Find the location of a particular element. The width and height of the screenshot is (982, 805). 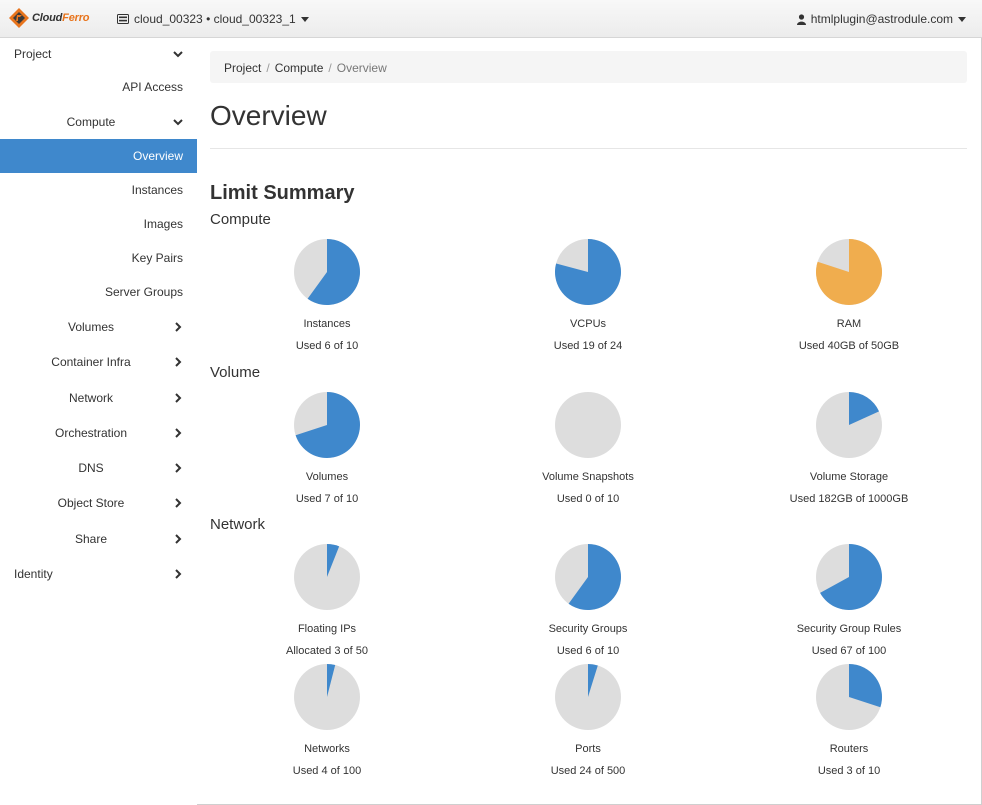

breadcrumb-current: Overview is located at coordinates (361, 68).